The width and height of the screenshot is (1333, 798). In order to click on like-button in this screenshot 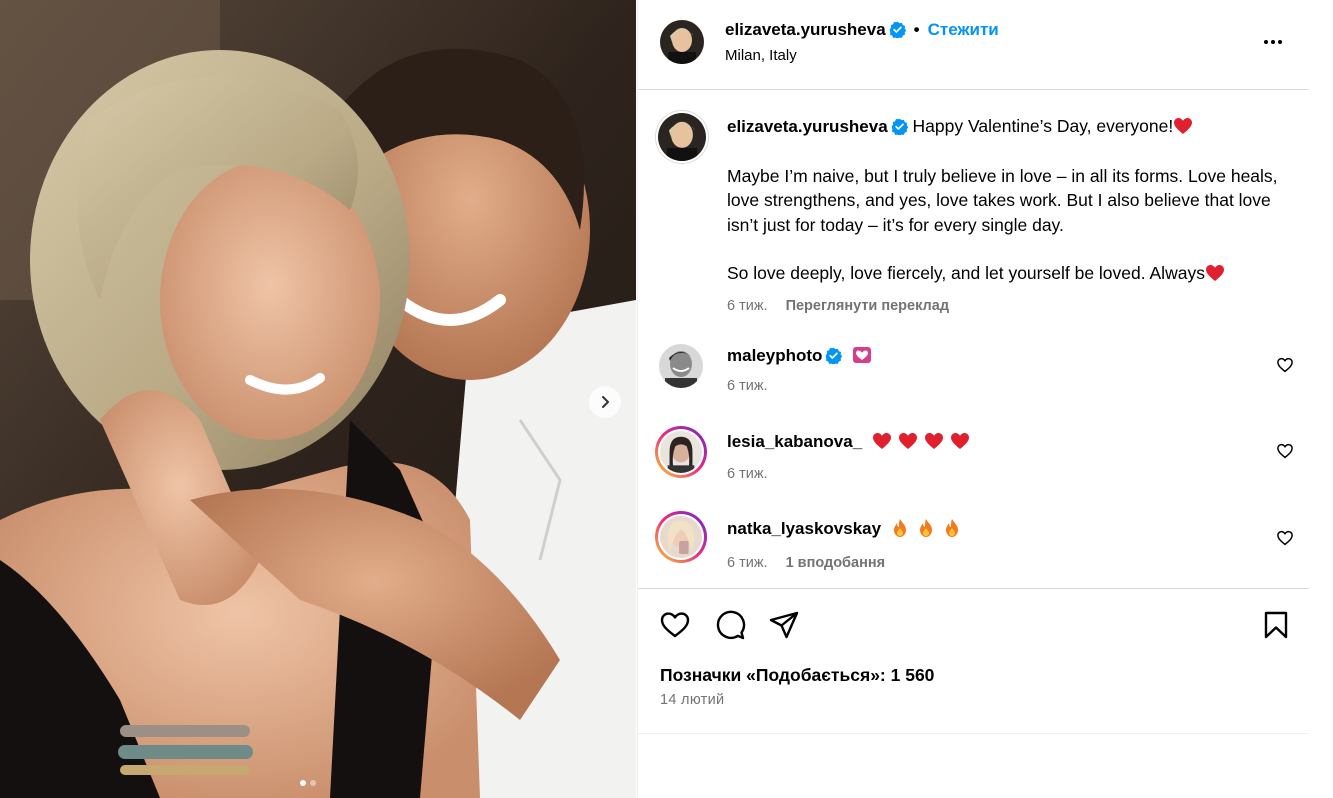, I will do `click(675, 625)`.